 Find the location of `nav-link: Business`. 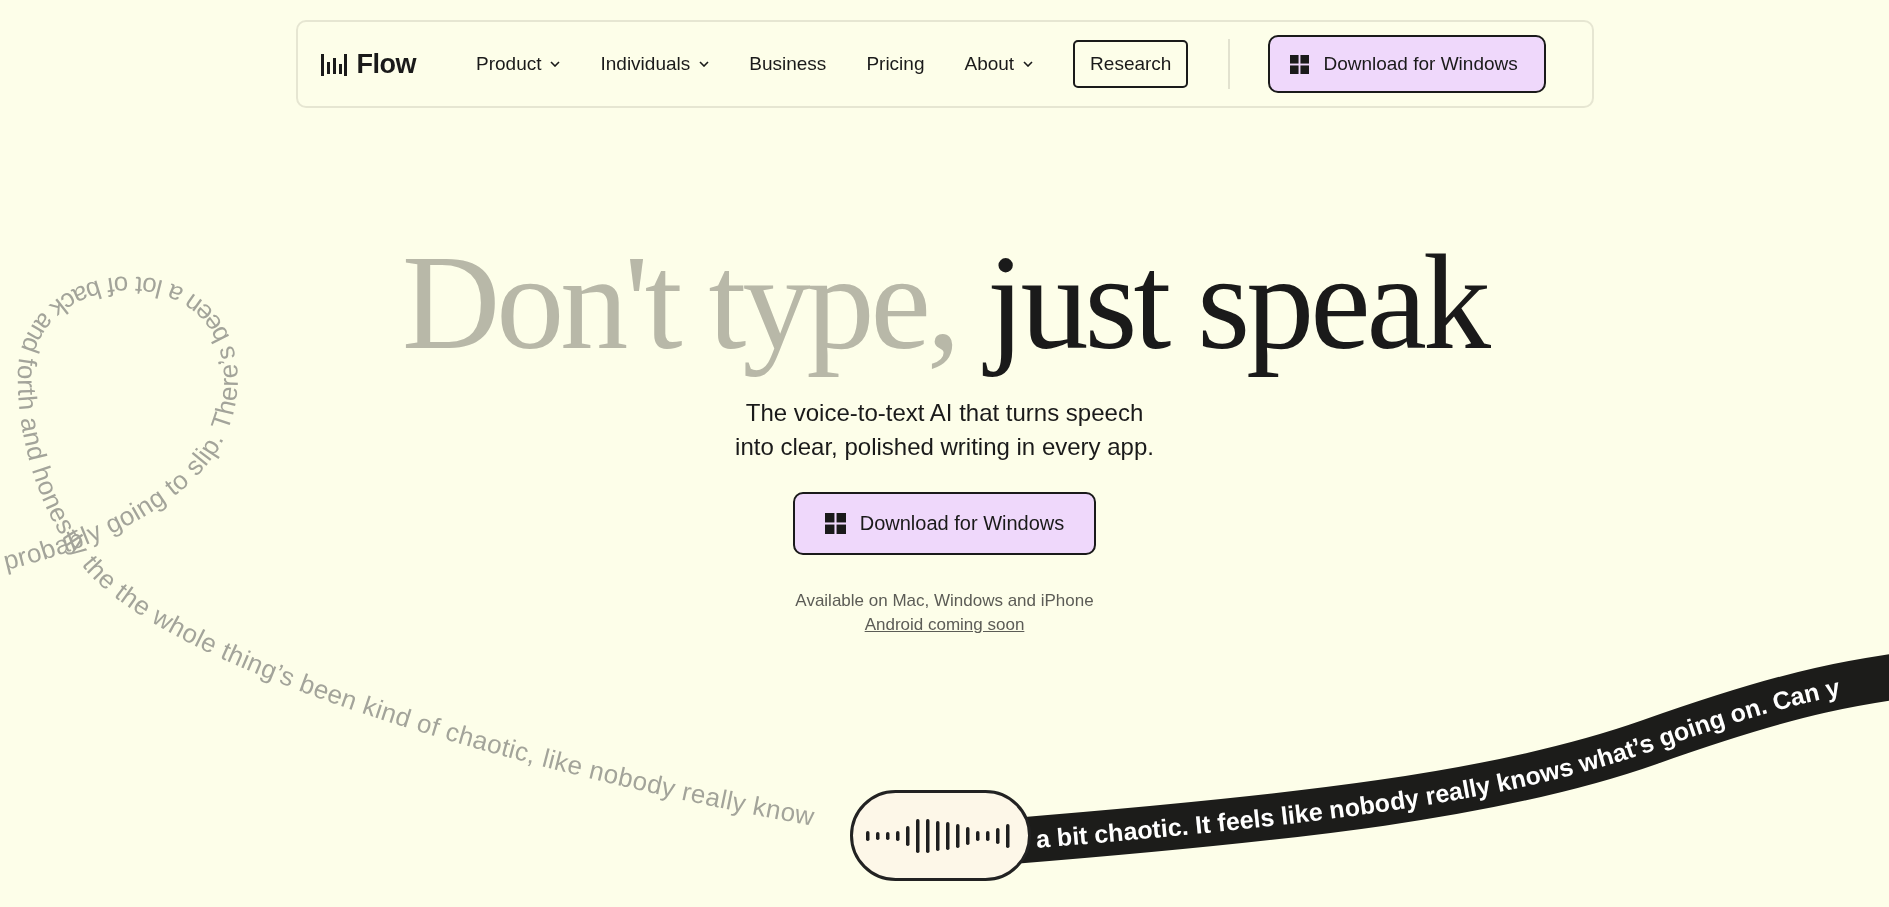

nav-link: Business is located at coordinates (788, 64).